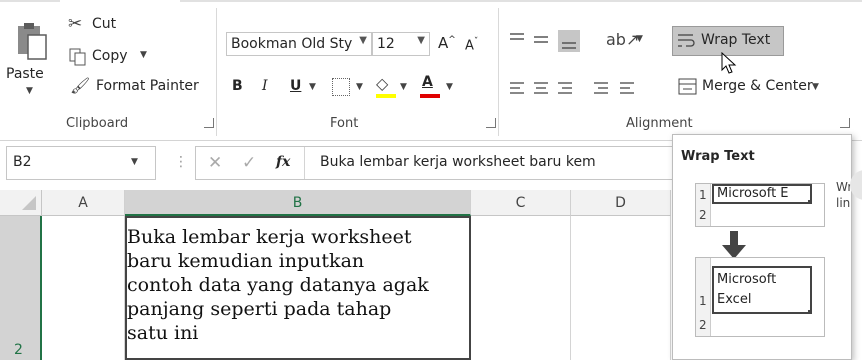  I want to click on paste-button: Paste ▼, so click(30, 60).